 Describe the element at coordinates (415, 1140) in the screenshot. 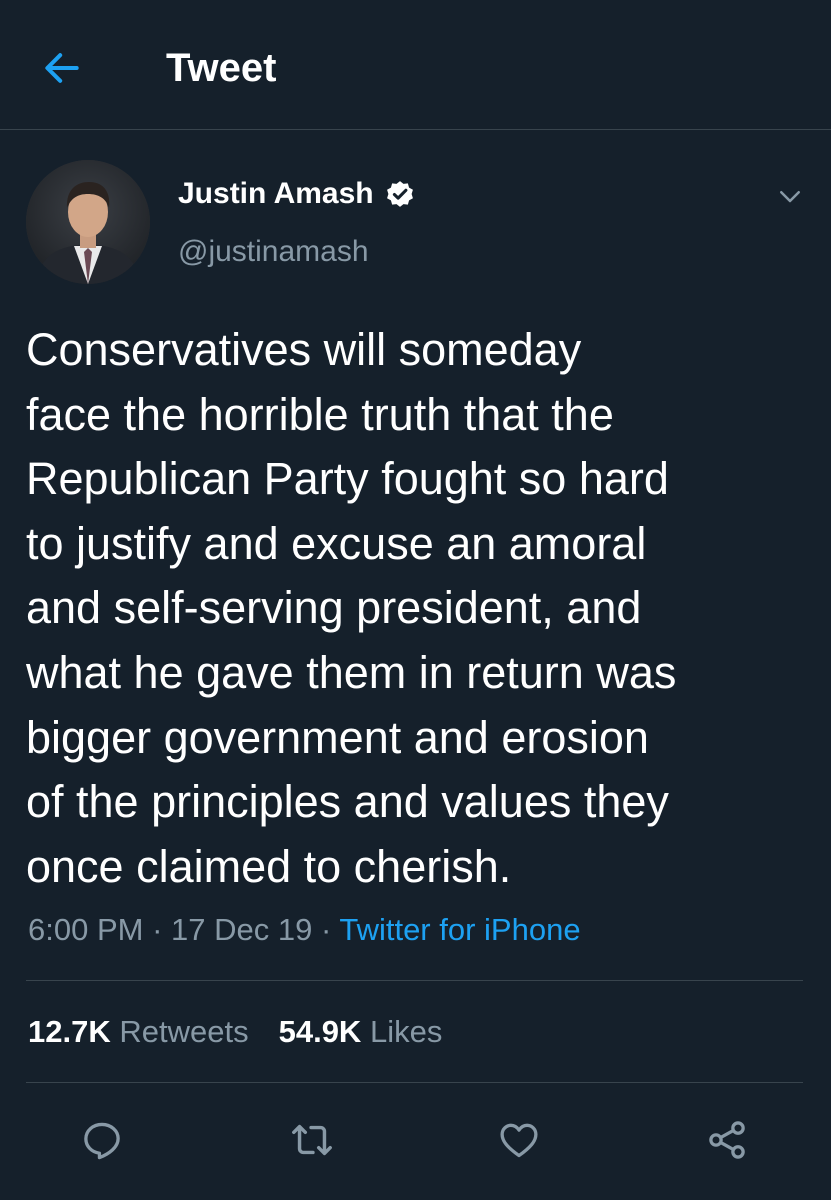

I see `tweet-actions-bar` at that location.